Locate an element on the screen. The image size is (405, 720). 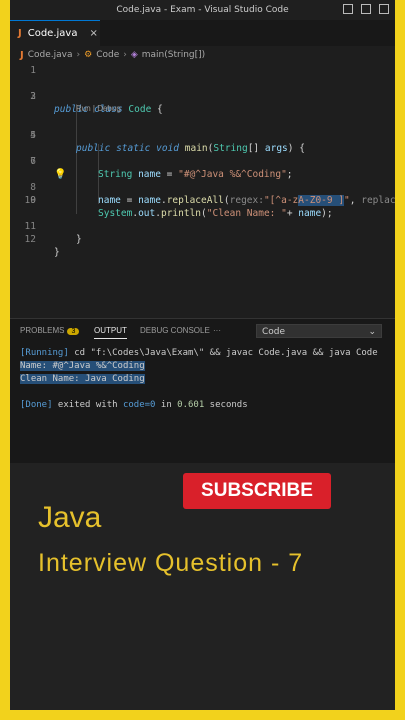
layout-controls is located at coordinates (366, 9).